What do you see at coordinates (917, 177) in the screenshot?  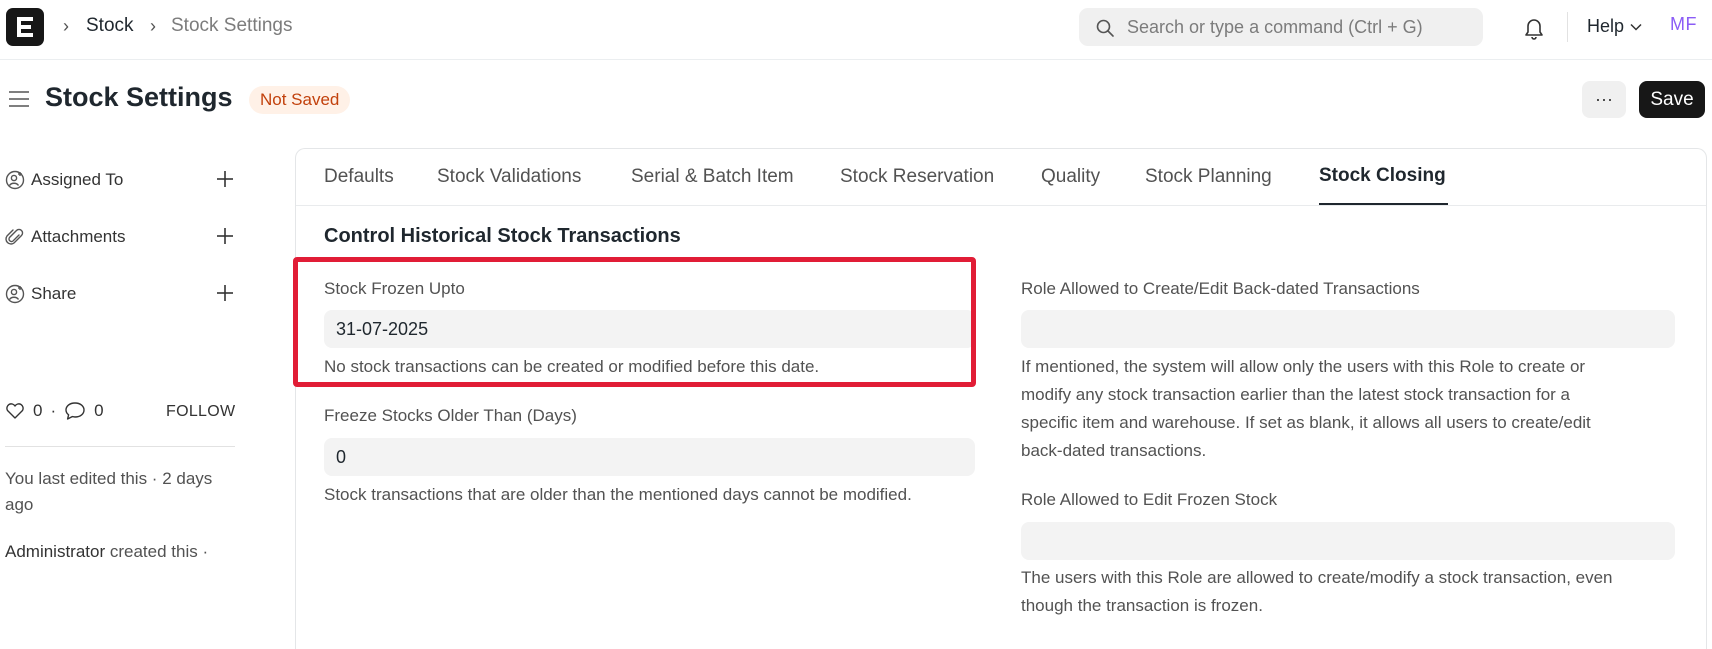 I see `tab-stock-reservation: Stock Reservation` at bounding box center [917, 177].